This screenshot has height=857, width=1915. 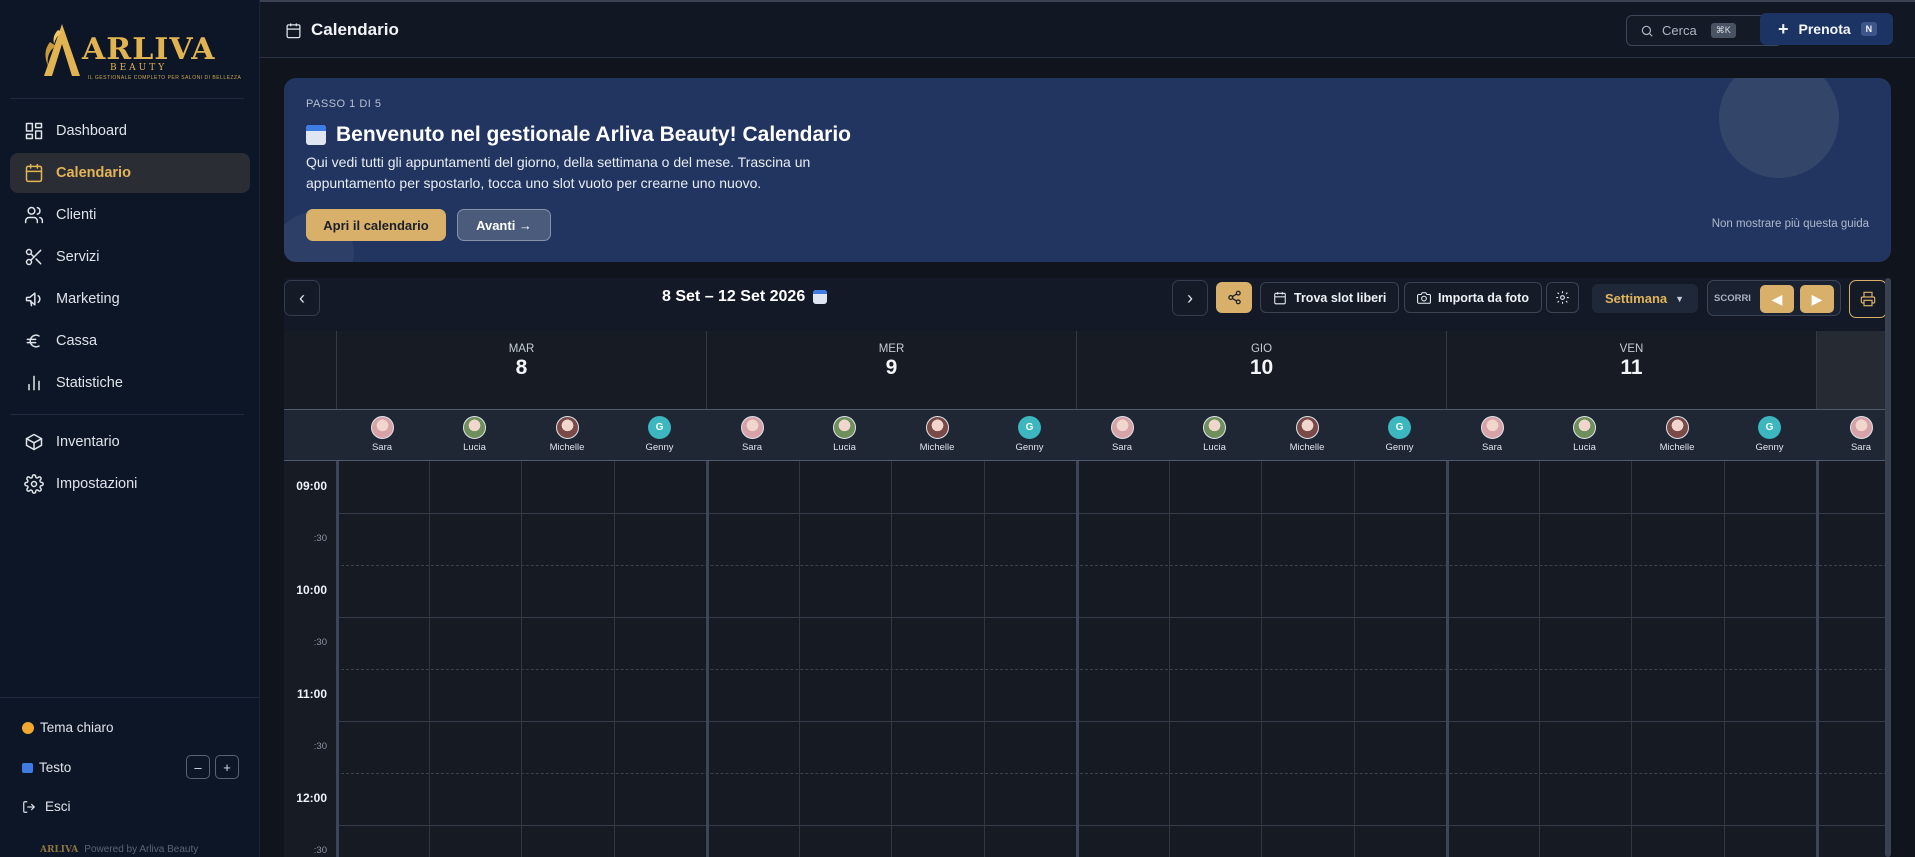 What do you see at coordinates (130, 442) in the screenshot?
I see `sidebar-item-inventario: Inventario` at bounding box center [130, 442].